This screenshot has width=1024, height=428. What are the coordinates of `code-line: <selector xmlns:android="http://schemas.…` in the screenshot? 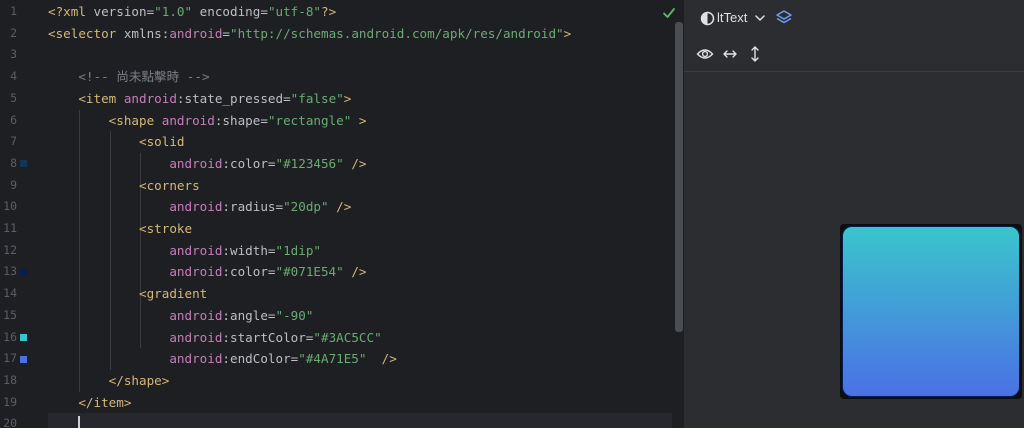 It's located at (309, 34).